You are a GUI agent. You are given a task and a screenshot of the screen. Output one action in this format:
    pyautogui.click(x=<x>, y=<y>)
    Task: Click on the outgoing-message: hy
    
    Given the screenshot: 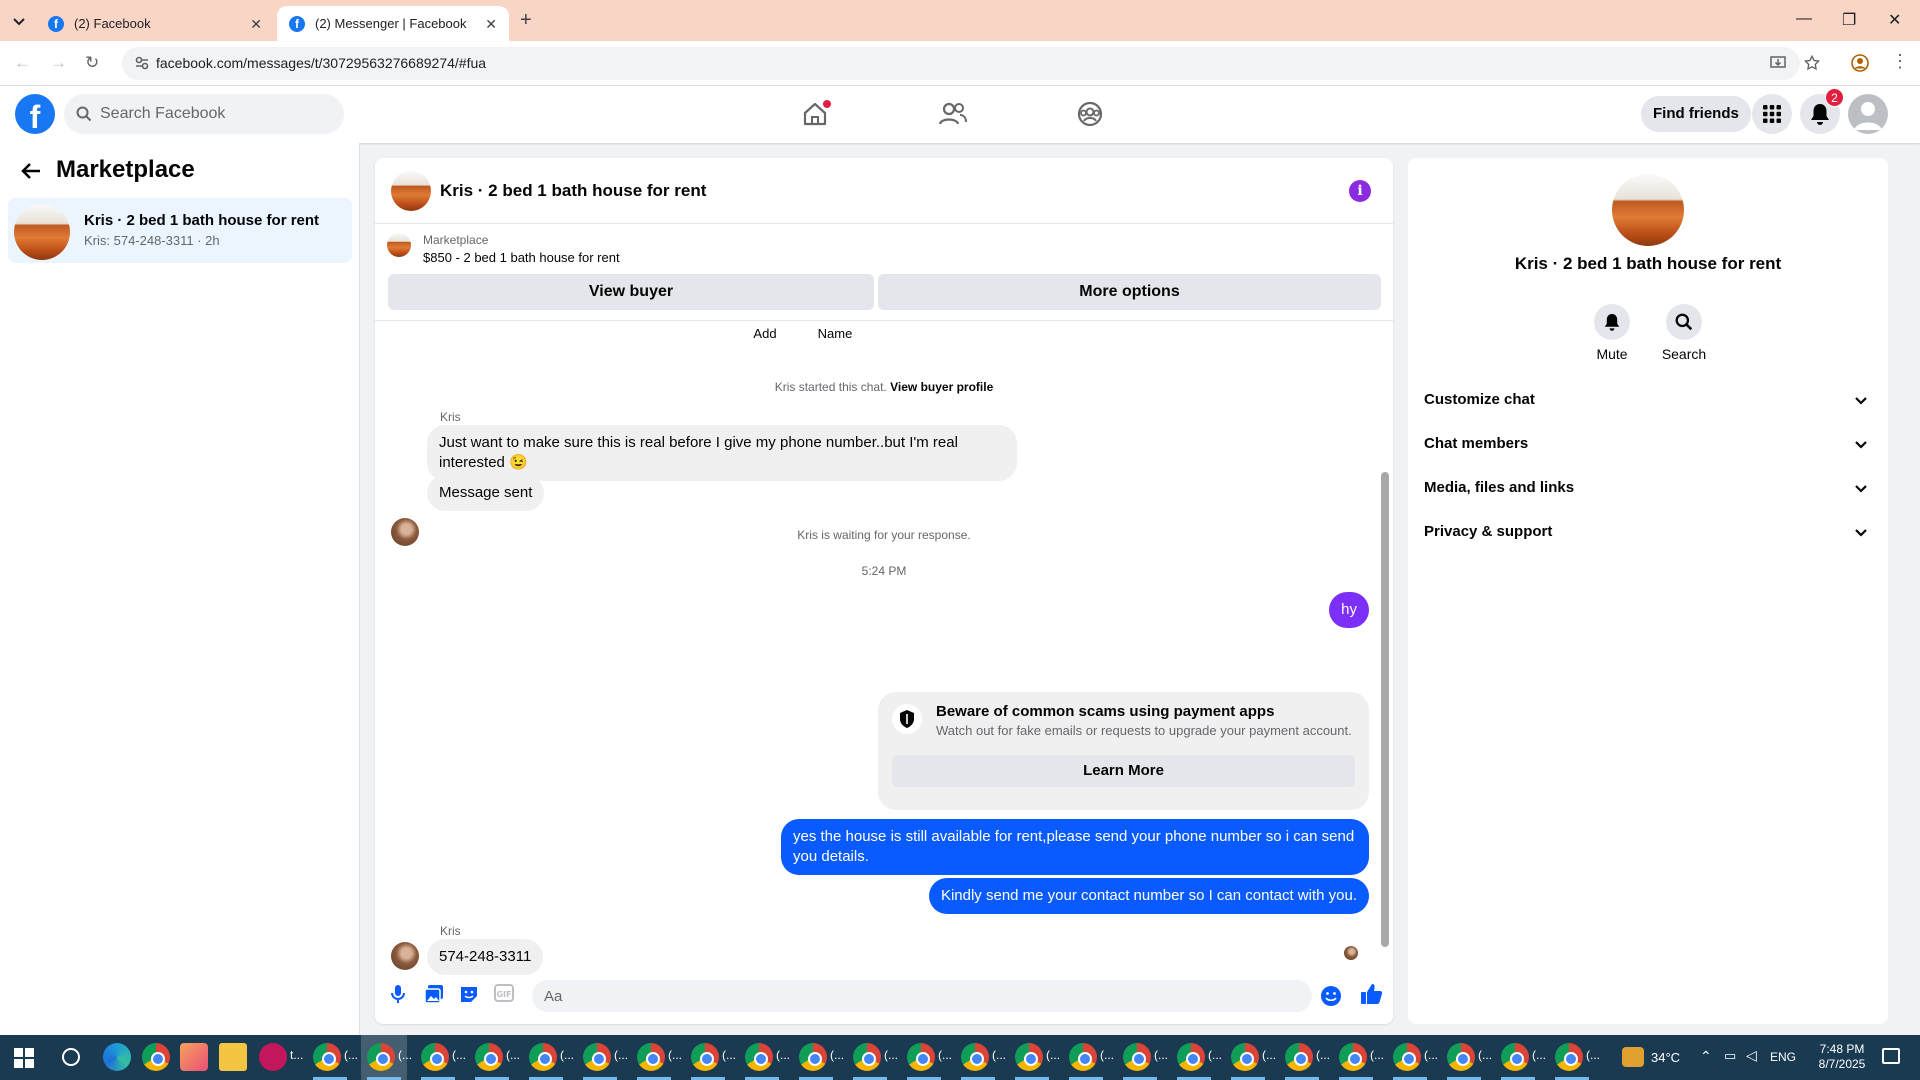 What is the action you would take?
    pyautogui.click(x=1349, y=610)
    